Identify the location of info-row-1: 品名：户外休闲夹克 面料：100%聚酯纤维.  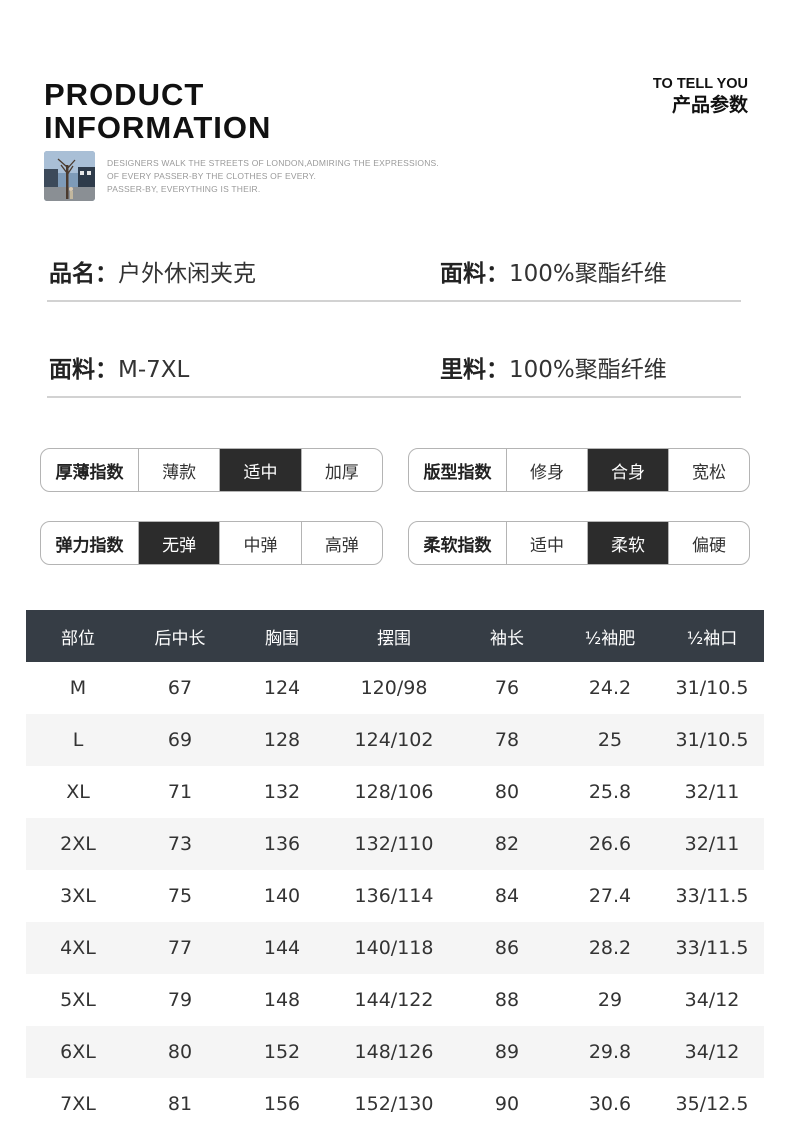
(394, 272).